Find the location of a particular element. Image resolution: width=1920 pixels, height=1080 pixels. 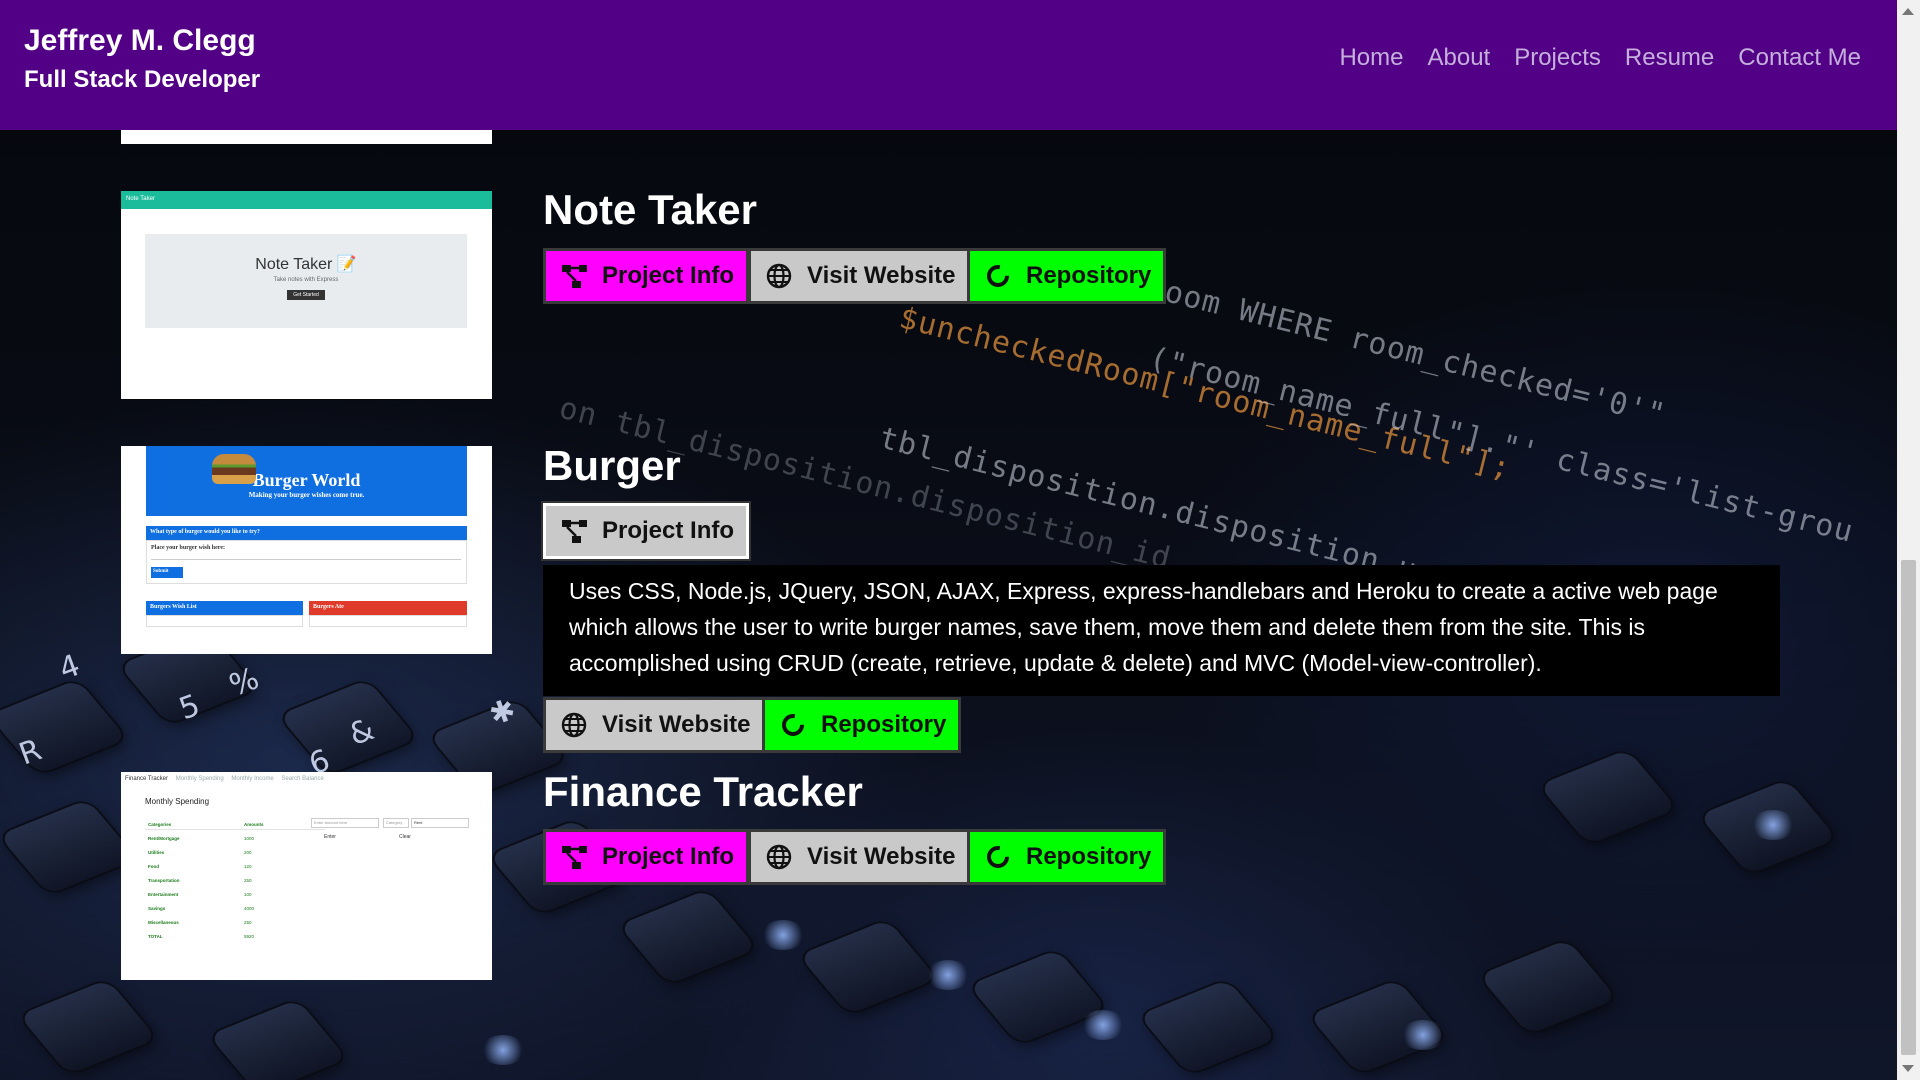

site-owner-name: Jeffrey M. Clegg is located at coordinates (140, 41).